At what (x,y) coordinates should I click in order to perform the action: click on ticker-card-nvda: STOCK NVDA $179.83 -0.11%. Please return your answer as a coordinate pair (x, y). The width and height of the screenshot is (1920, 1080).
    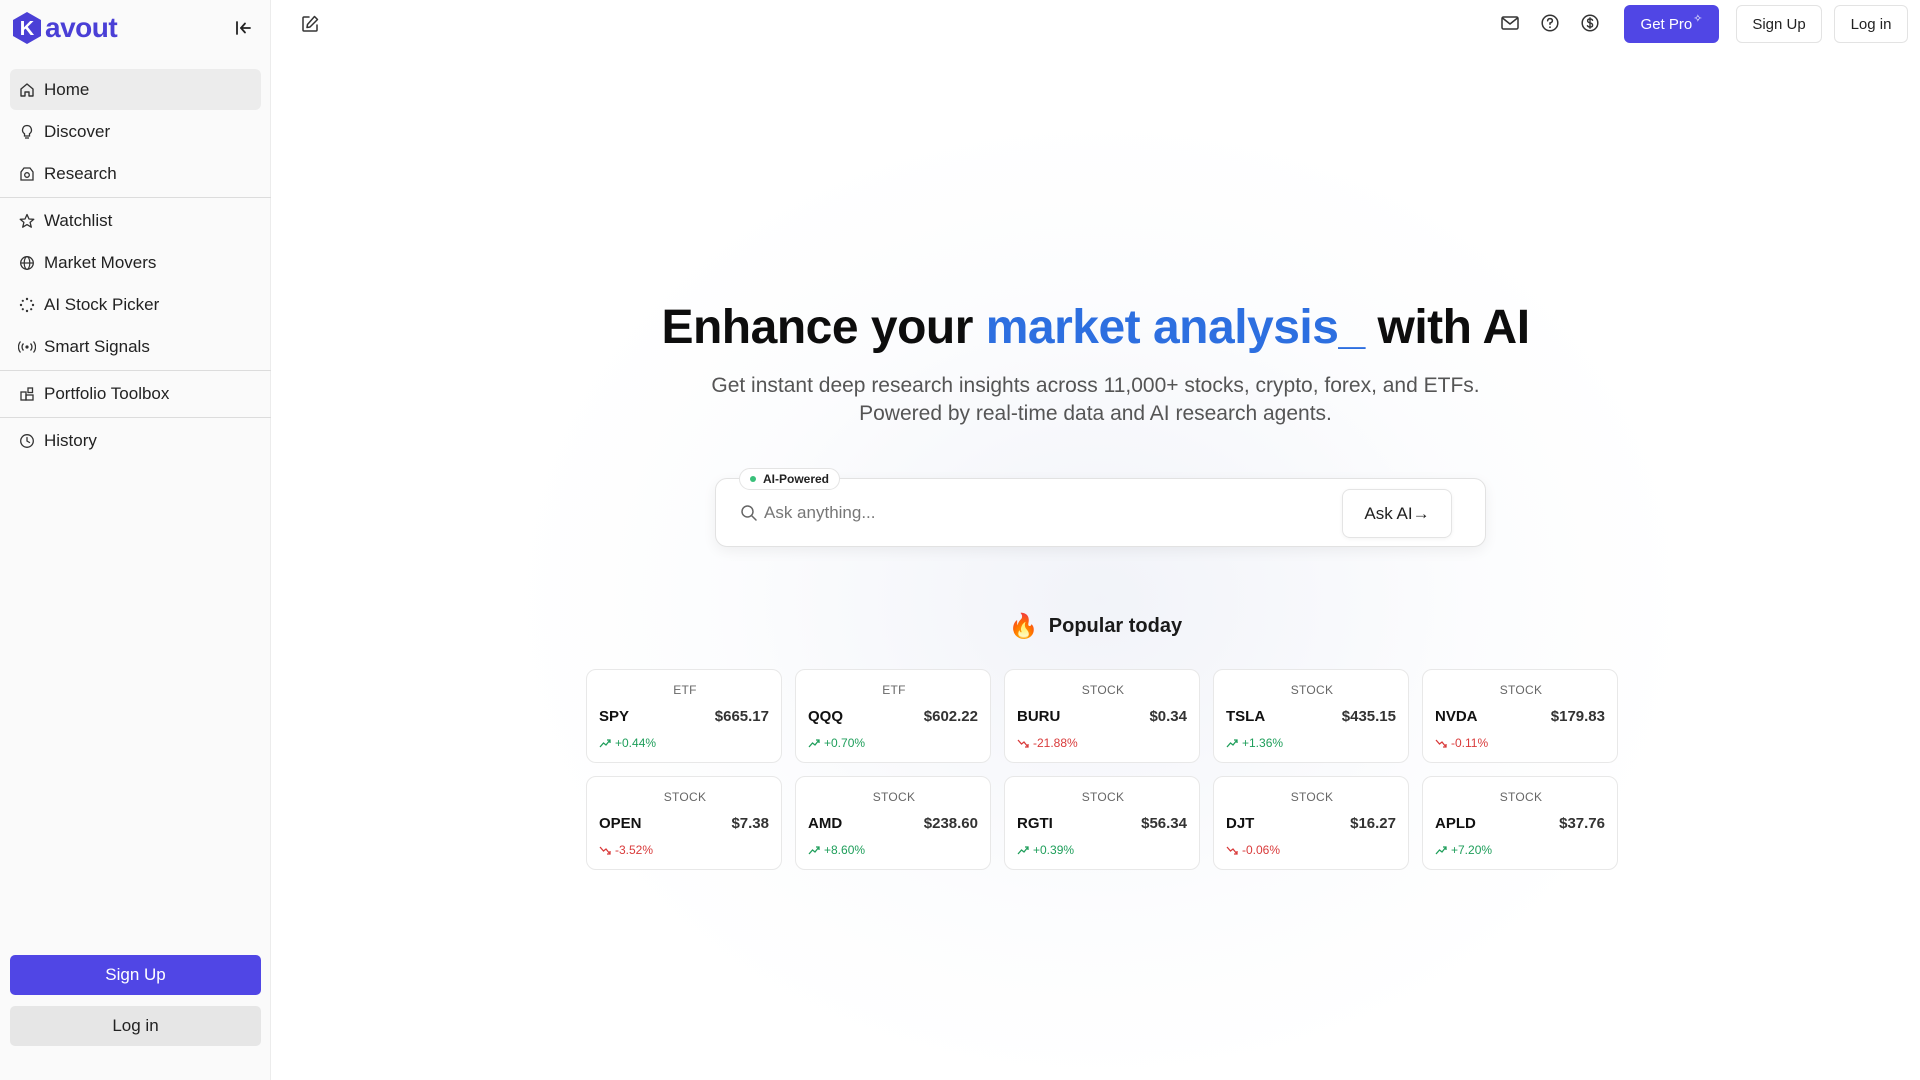
    Looking at the image, I should click on (1520, 716).